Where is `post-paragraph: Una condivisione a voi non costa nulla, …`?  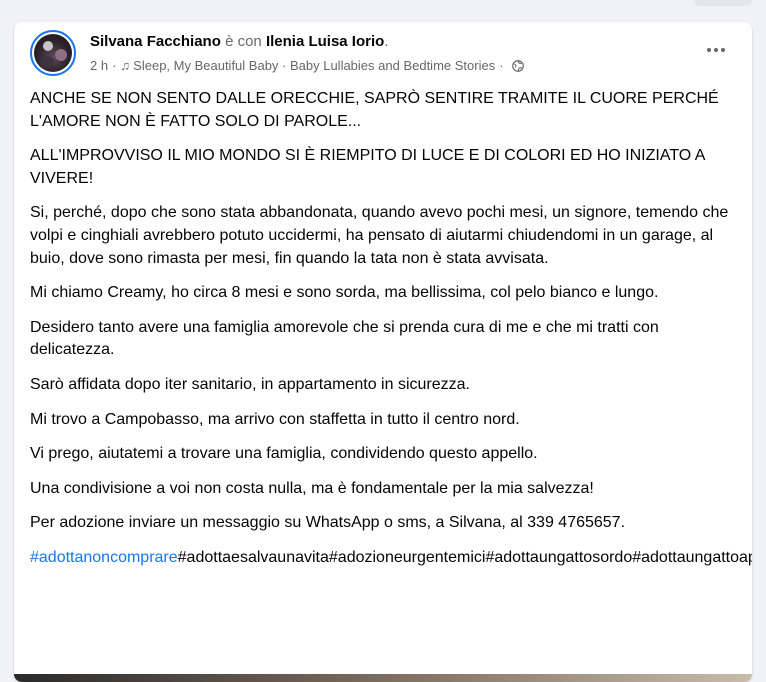
post-paragraph: Una condivisione a voi non costa nulla, … is located at coordinates (312, 488).